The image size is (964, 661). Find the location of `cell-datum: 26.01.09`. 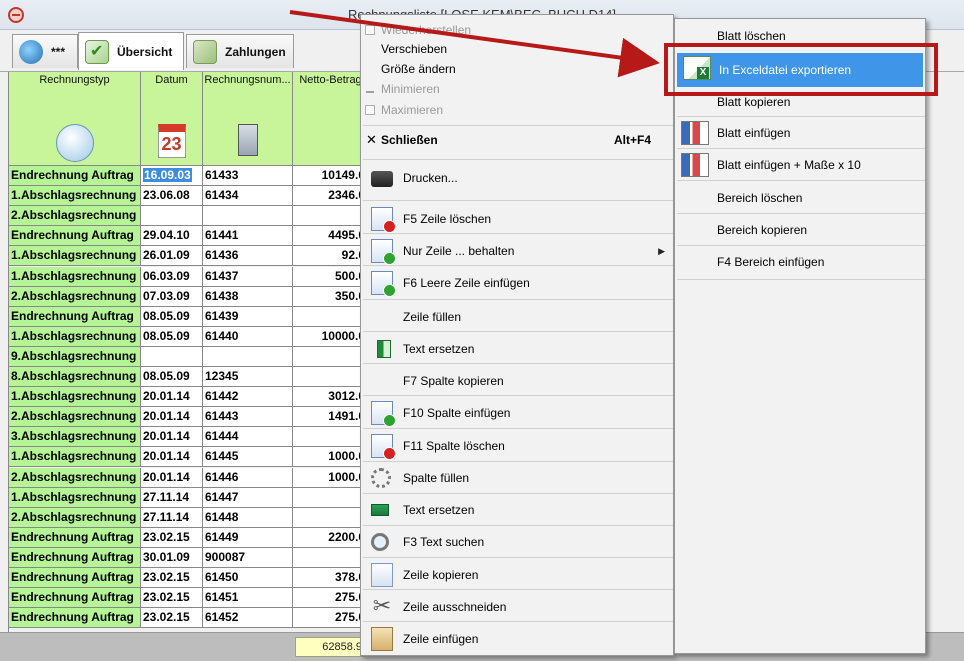

cell-datum: 26.01.09 is located at coordinates (172, 256).